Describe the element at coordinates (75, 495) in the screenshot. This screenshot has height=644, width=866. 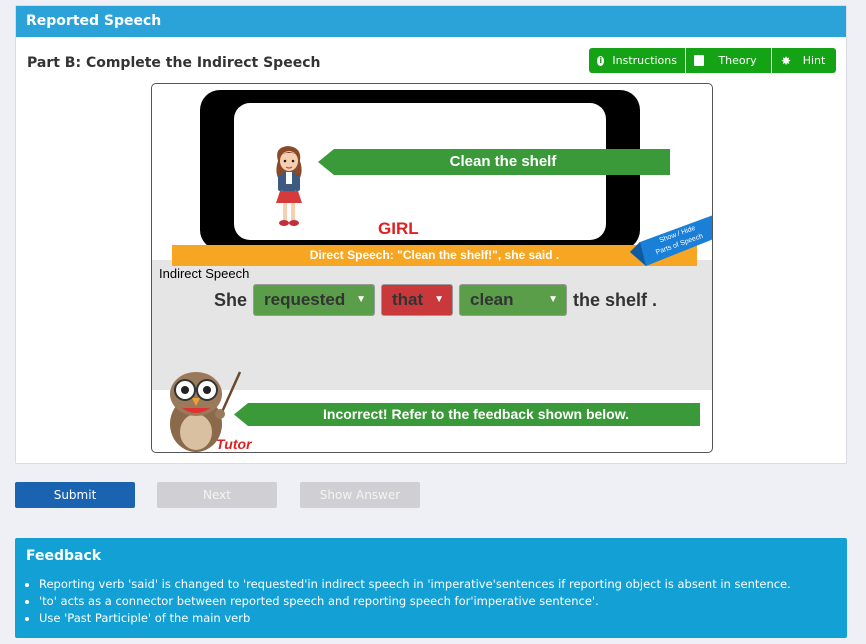
I see `submit-button: Submit` at that location.